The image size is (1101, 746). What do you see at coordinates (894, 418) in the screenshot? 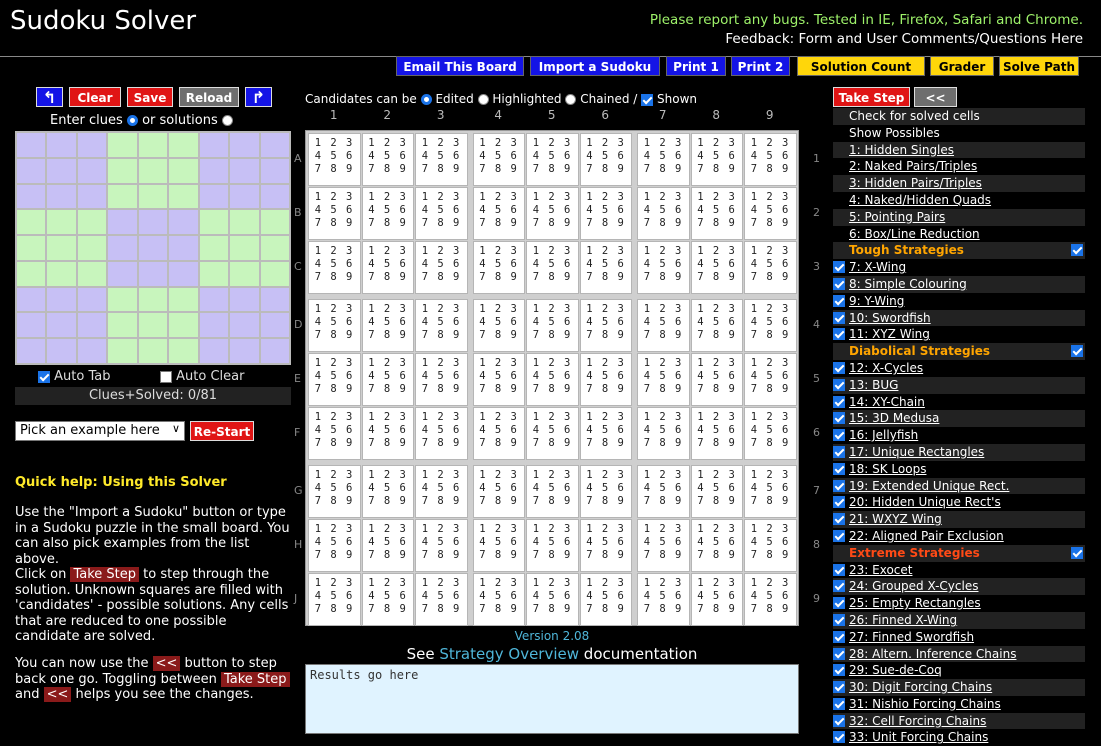
I see `strategy-label: 15: 3D Medusa` at bounding box center [894, 418].